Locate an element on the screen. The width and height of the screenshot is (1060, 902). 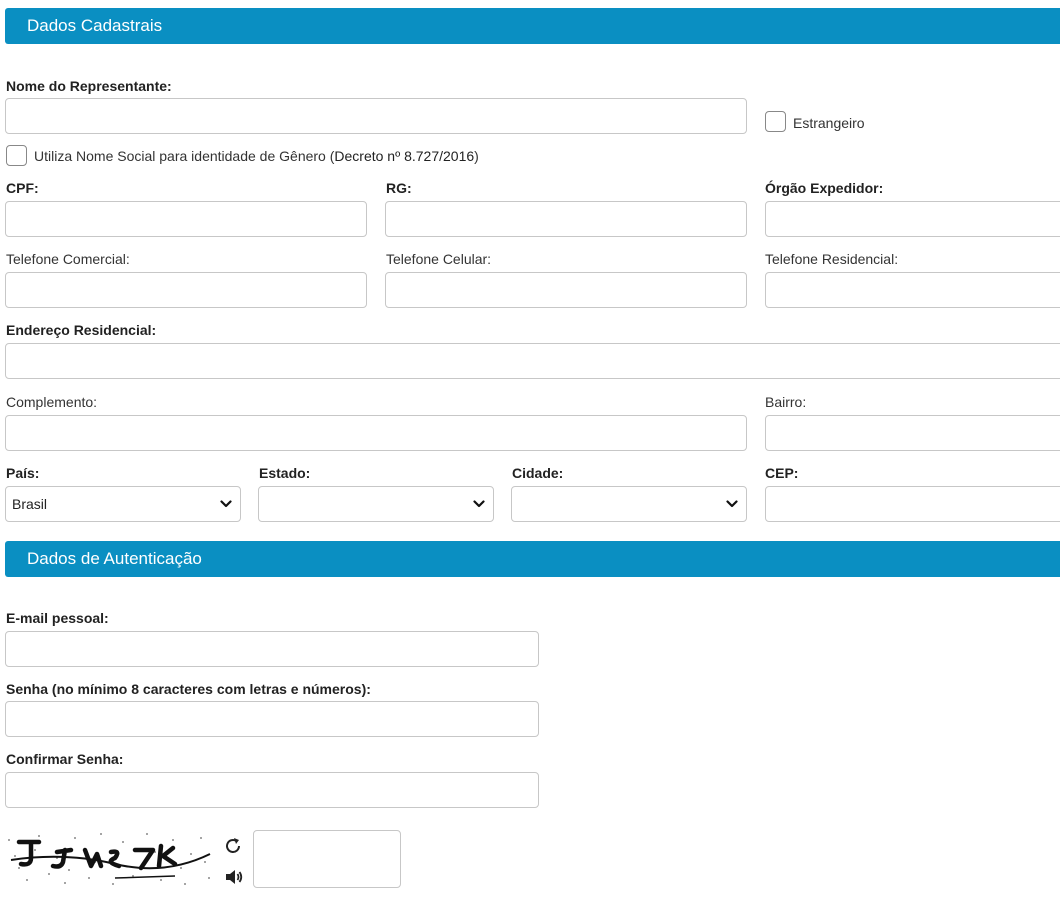
nome-social-checkbox is located at coordinates (16, 155).